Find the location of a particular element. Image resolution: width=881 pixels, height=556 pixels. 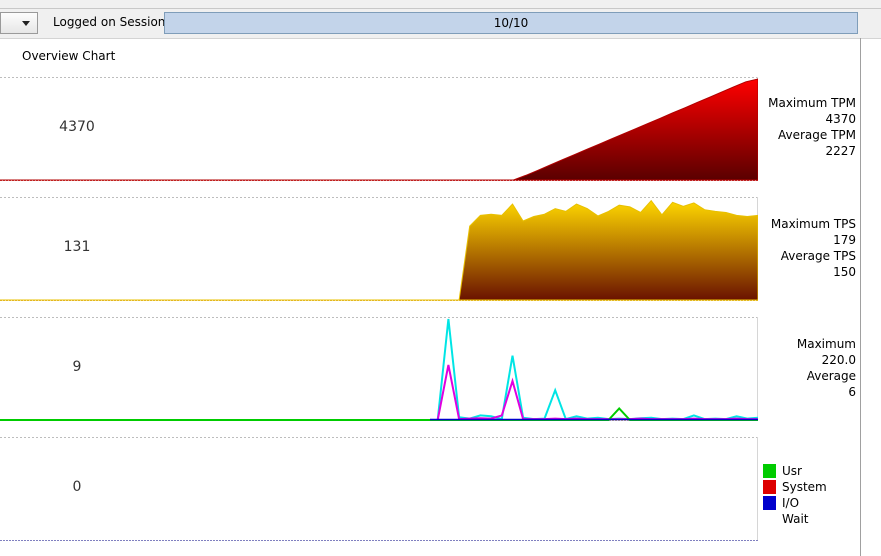

tps-avg-label: Average TPS is located at coordinates (818, 256).